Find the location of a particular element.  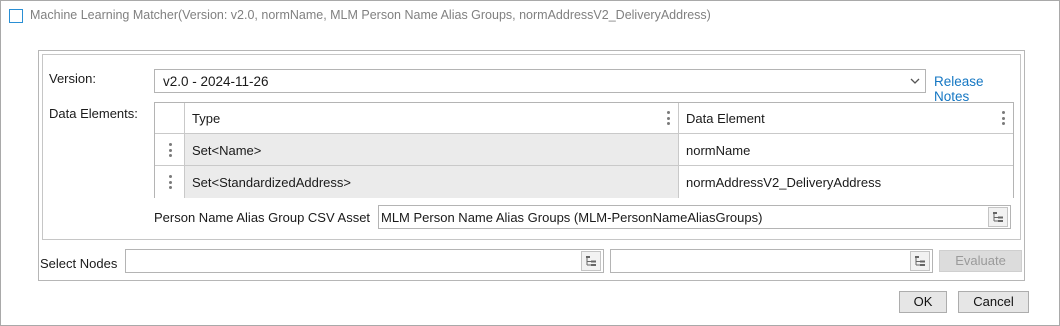

version-value: v2.0 - 2024-11-26 is located at coordinates (216, 81).